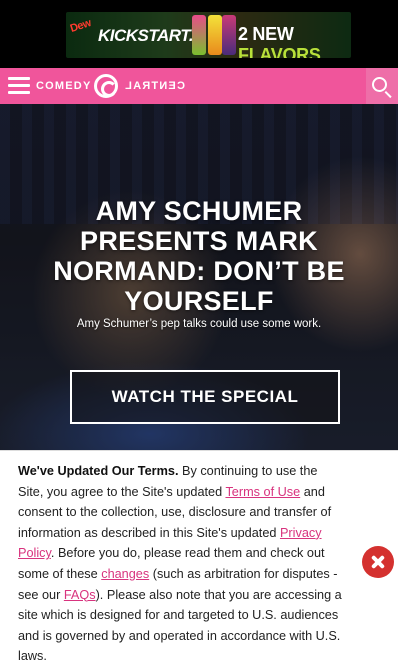 This screenshot has height=667, width=398. What do you see at coordinates (205, 397) in the screenshot?
I see `watch-special-button: WATCH THE SPECIAL` at bounding box center [205, 397].